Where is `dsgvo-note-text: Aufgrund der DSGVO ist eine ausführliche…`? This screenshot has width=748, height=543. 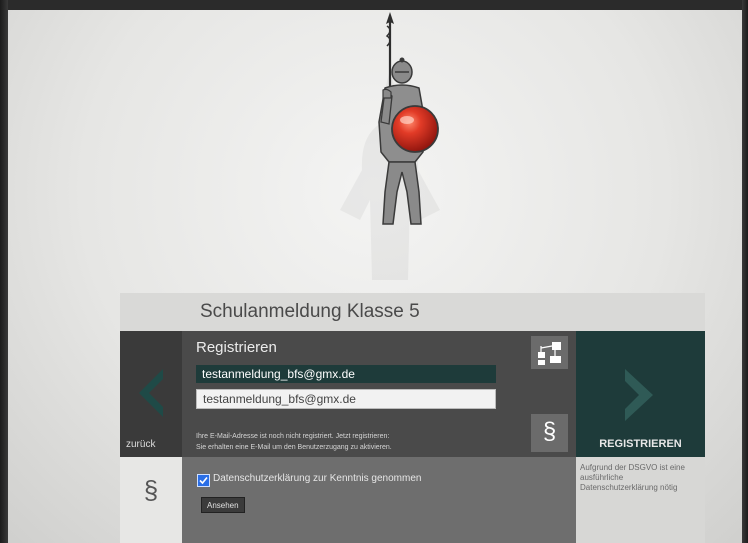
dsgvo-note-text: Aufgrund der DSGVO ist eine ausführliche… is located at coordinates (632, 477).